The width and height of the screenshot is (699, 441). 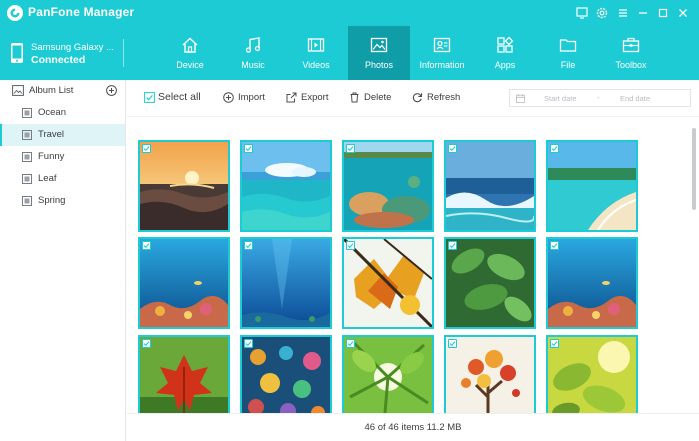 What do you see at coordinates (582, 13) in the screenshot?
I see `feedback-icon` at bounding box center [582, 13].